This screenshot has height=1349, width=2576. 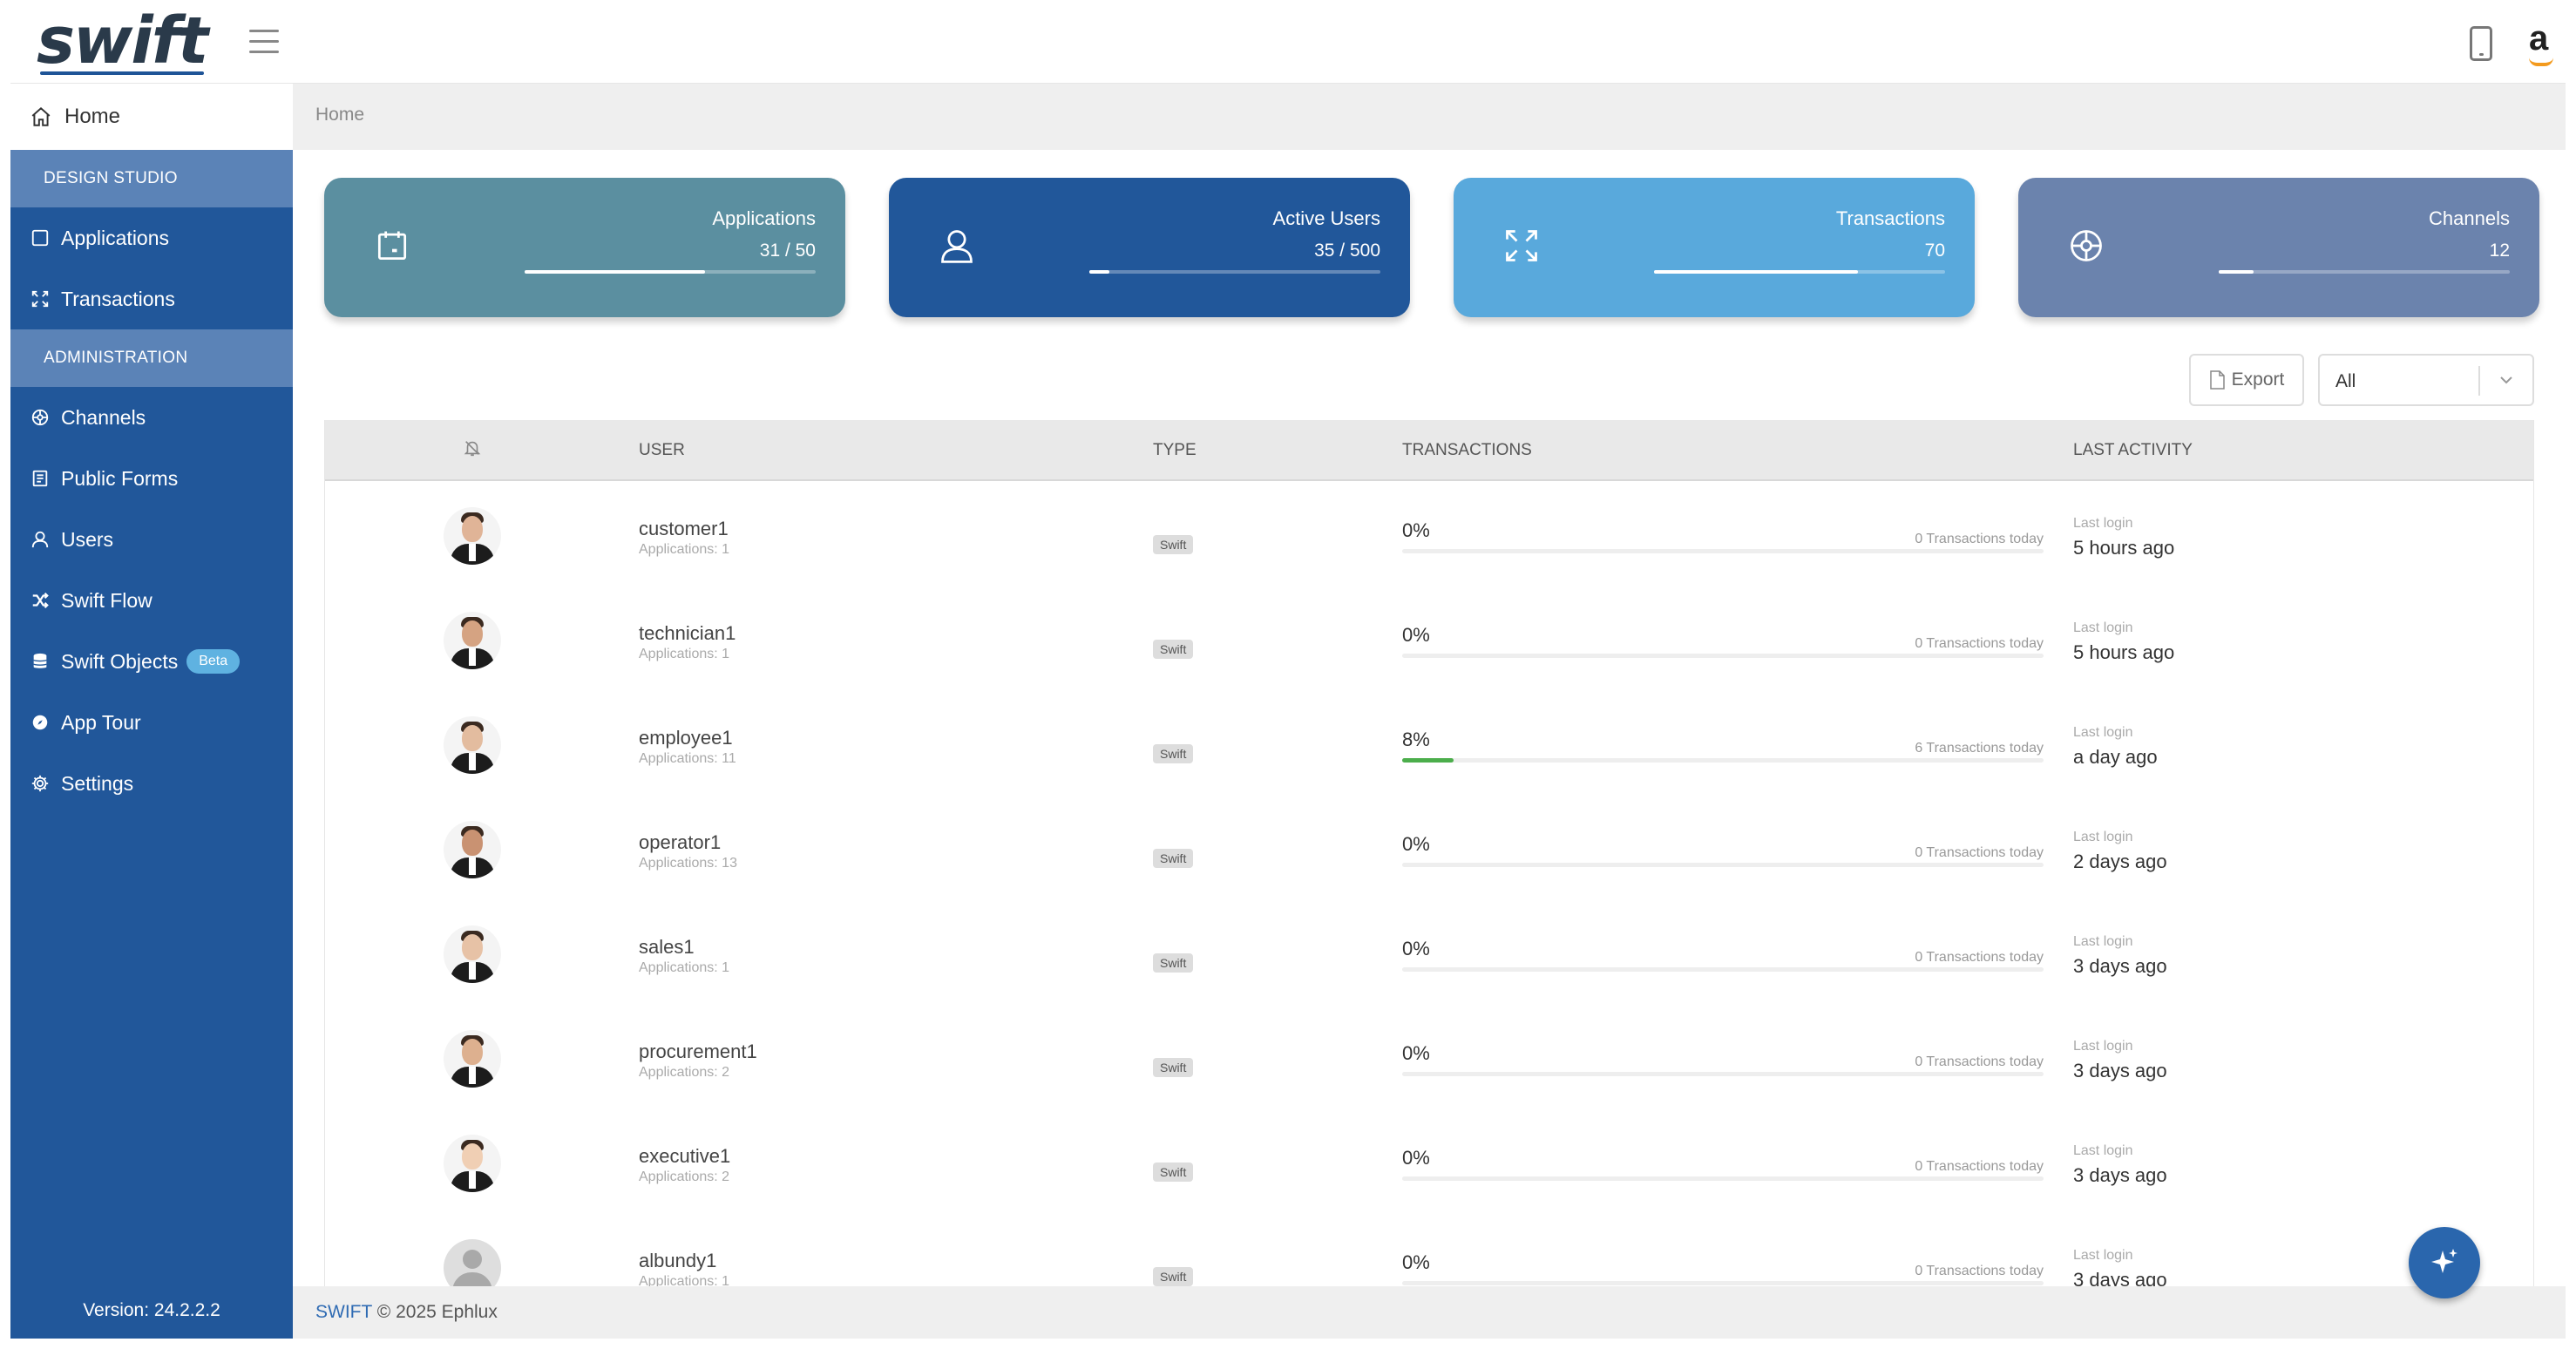 What do you see at coordinates (151, 117) in the screenshot?
I see `sidebar-item-home: Home` at bounding box center [151, 117].